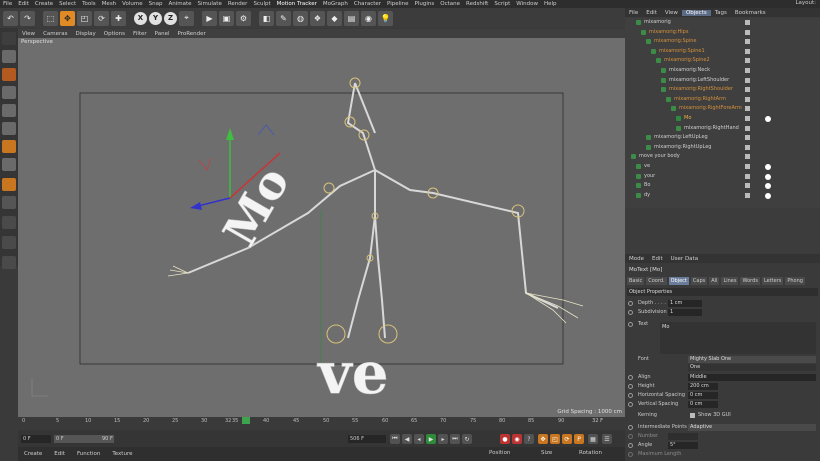 This screenshot has height=461, width=820. What do you see at coordinates (367, 439) in the screenshot?
I see `frame-field: 506 F` at bounding box center [367, 439].